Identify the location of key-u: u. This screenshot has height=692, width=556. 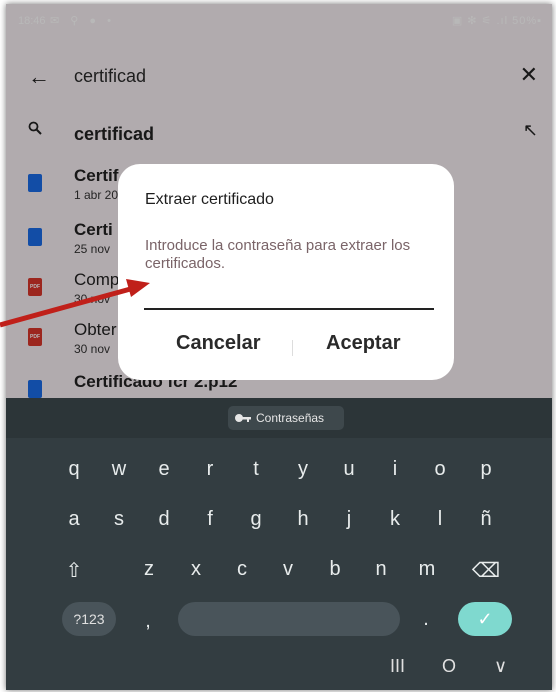
(349, 469).